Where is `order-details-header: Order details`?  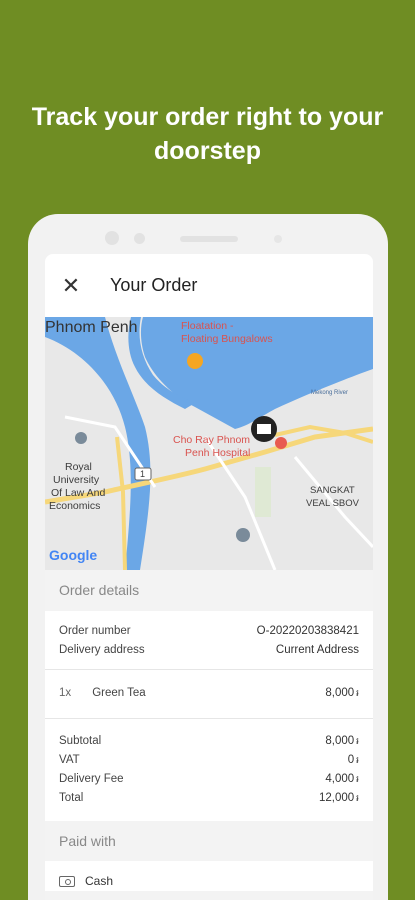 order-details-header: Order details is located at coordinates (209, 590).